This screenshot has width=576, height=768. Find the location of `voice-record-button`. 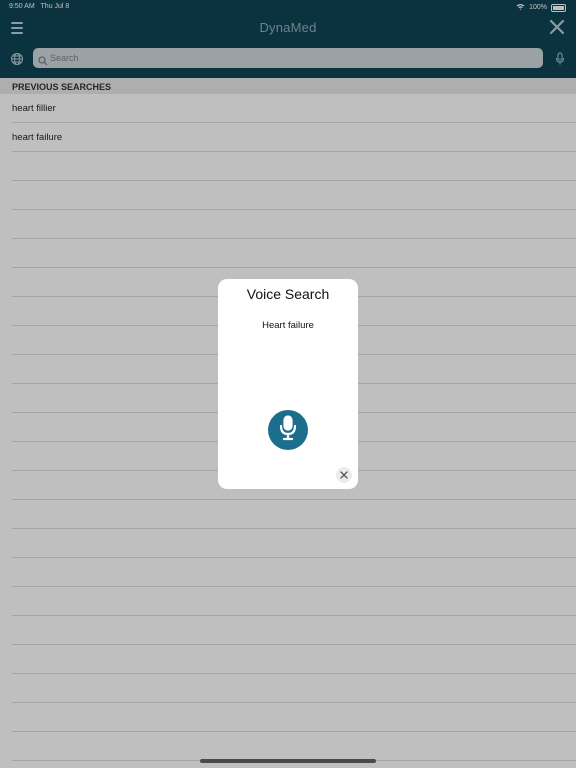

voice-record-button is located at coordinates (288, 430).